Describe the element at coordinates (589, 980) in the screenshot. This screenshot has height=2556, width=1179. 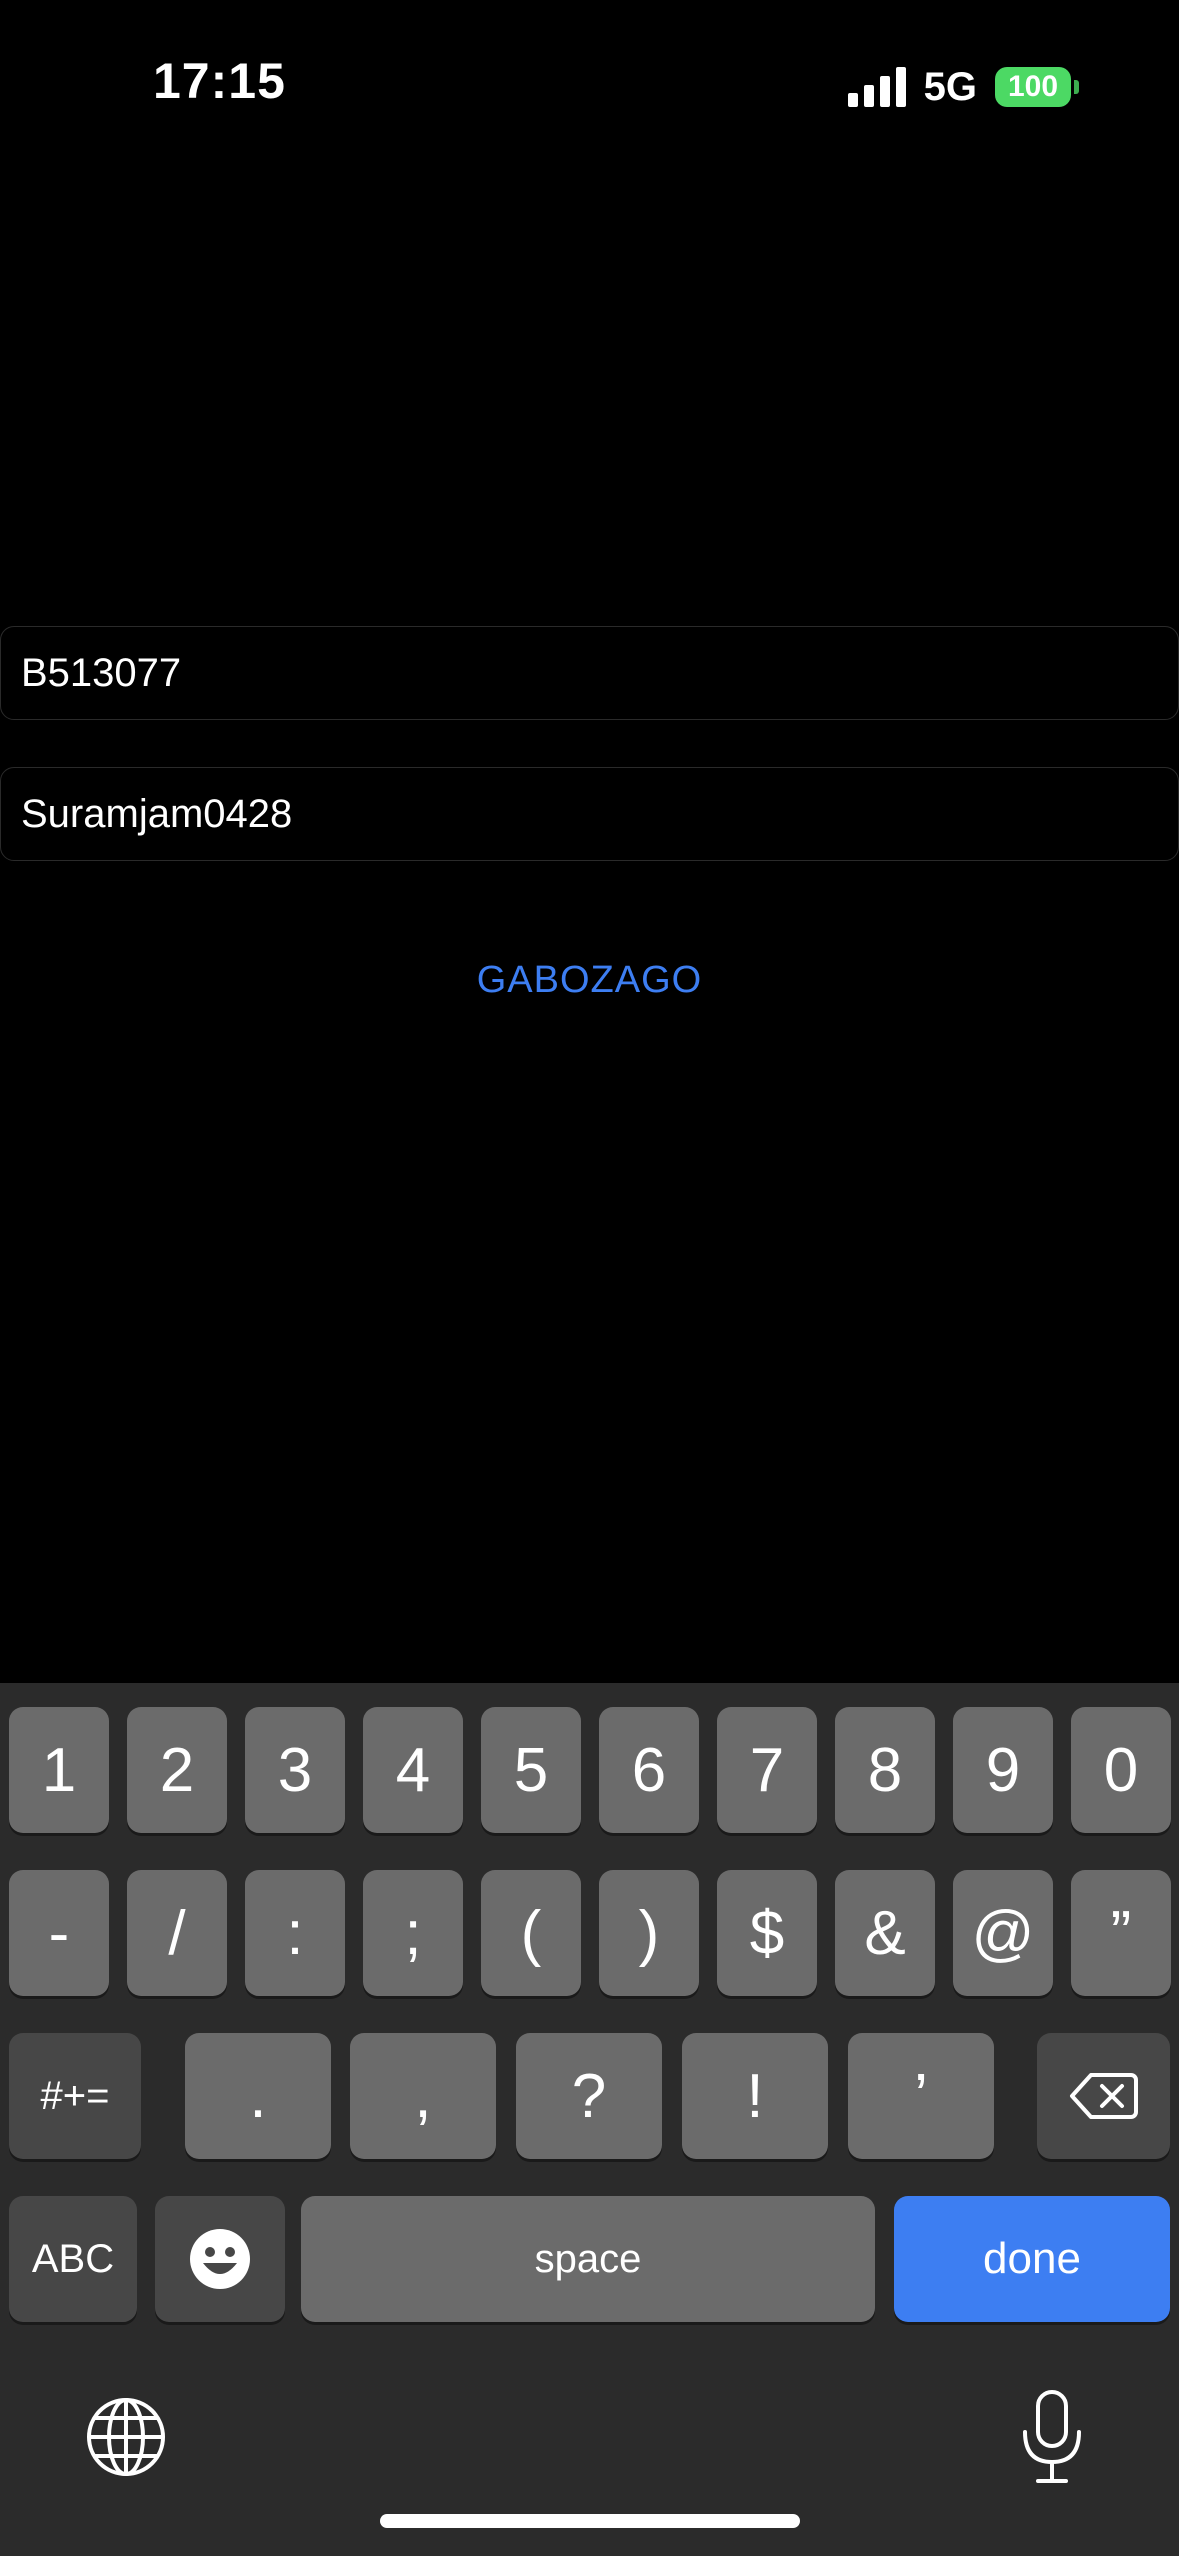
I see `submit-button: GABOZAGO` at that location.